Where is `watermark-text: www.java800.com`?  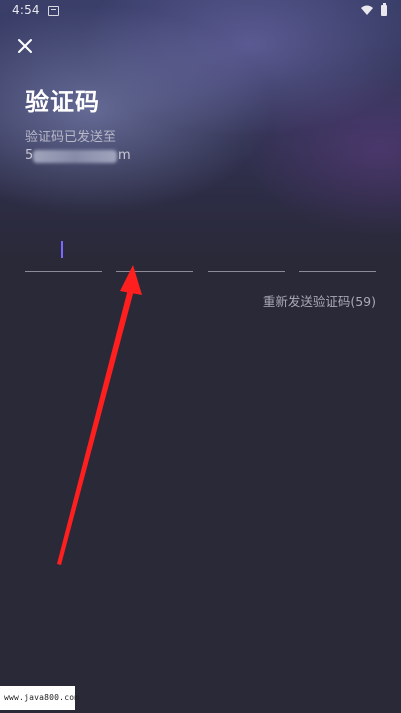
watermark-text: www.java800.com is located at coordinates (42, 697).